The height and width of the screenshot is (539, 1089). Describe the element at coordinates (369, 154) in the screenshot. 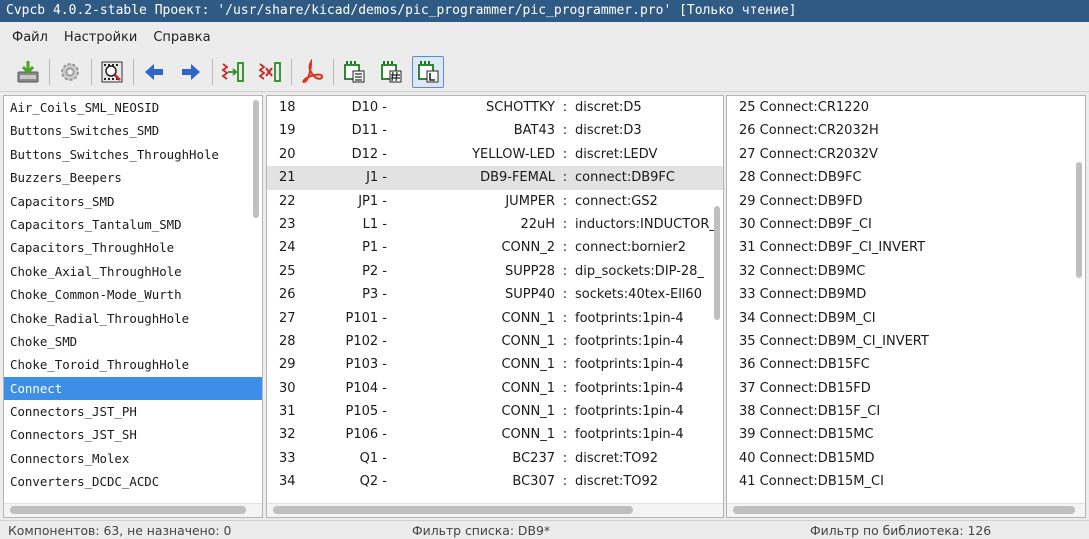

I see `component-reference: D12 -` at that location.